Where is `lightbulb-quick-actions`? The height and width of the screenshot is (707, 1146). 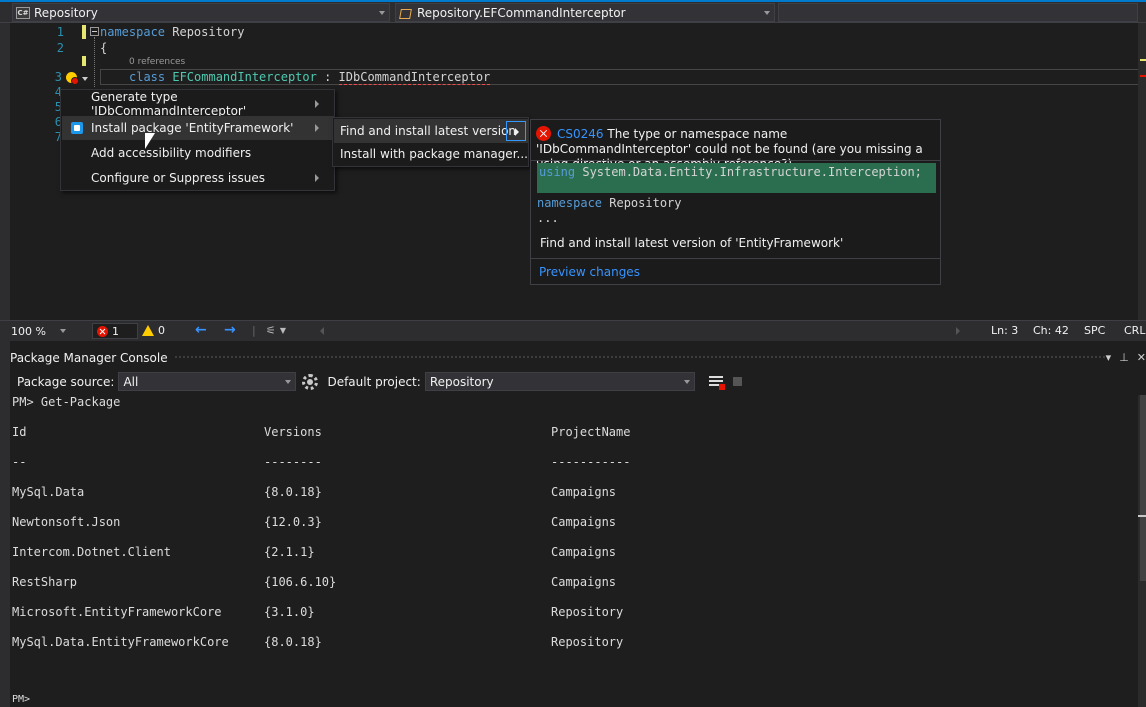
lightbulb-quick-actions is located at coordinates (77, 79).